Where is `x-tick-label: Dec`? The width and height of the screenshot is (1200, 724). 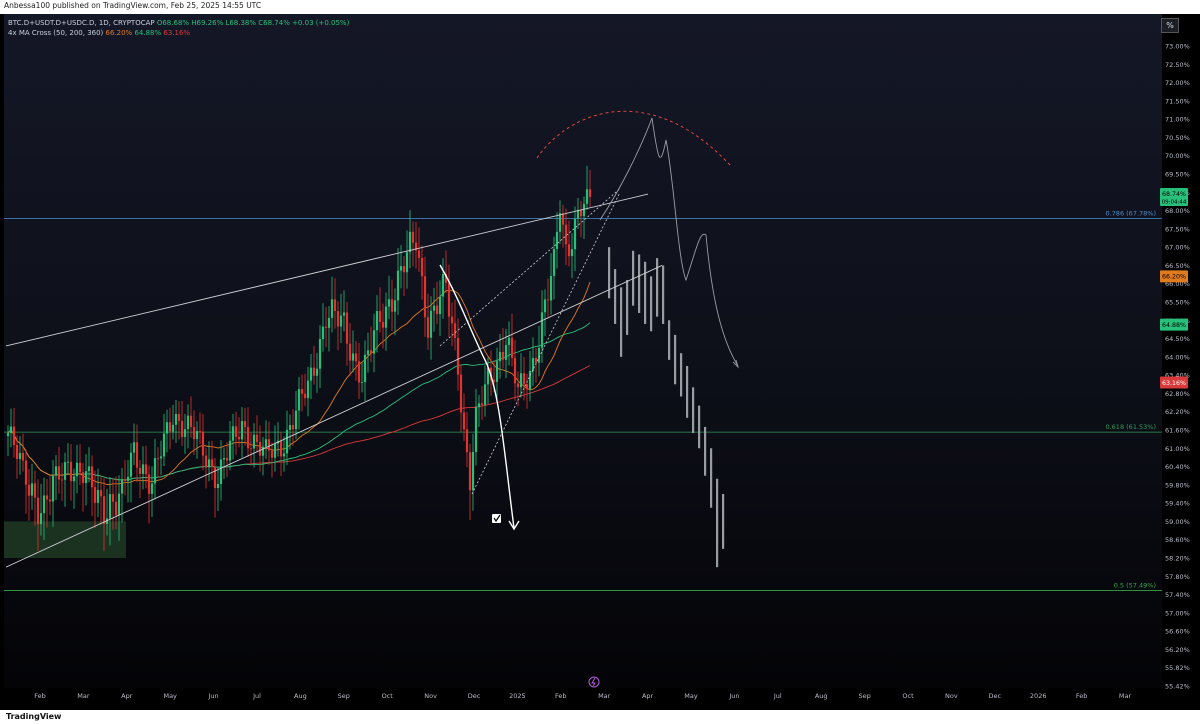 x-tick-label: Dec is located at coordinates (995, 696).